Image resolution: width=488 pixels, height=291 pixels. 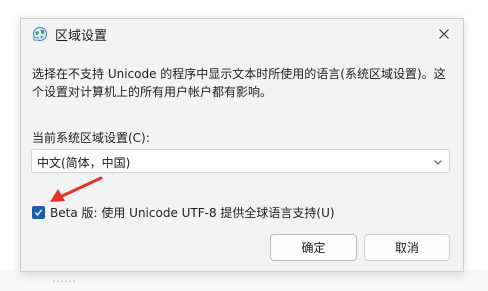 What do you see at coordinates (84, 163) in the screenshot?
I see `system-locale-value: 中文(简体，中国)` at bounding box center [84, 163].